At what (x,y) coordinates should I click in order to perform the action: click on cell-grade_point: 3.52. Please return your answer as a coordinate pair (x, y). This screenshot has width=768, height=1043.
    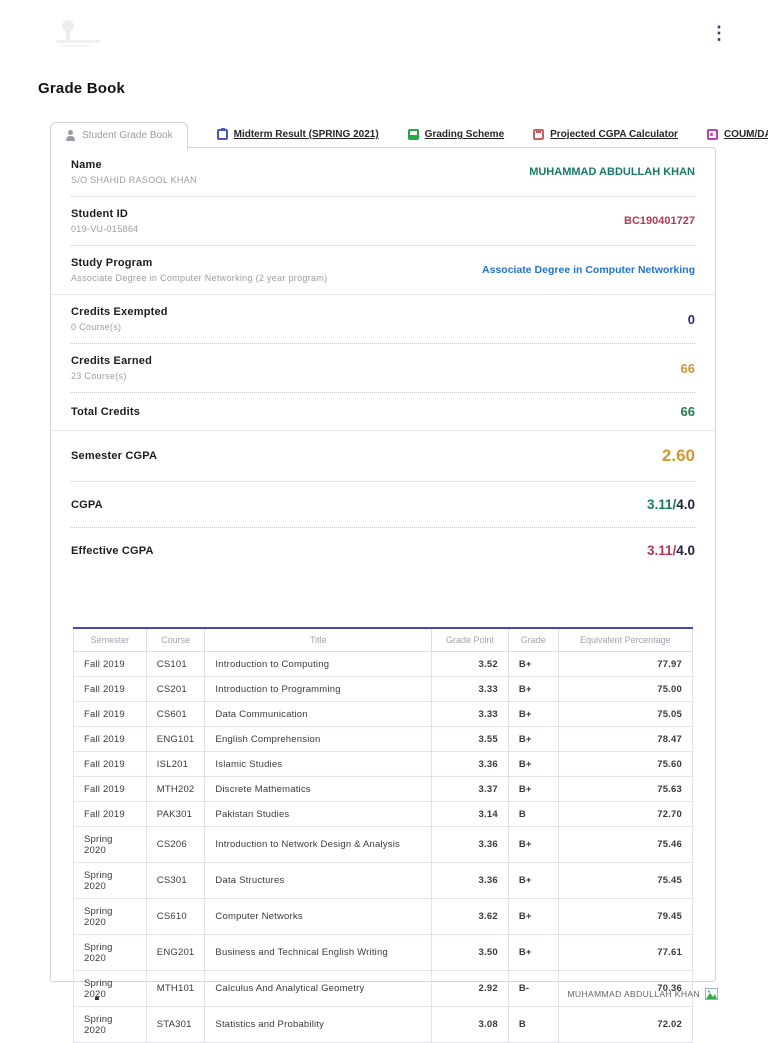
    Looking at the image, I should click on (470, 664).